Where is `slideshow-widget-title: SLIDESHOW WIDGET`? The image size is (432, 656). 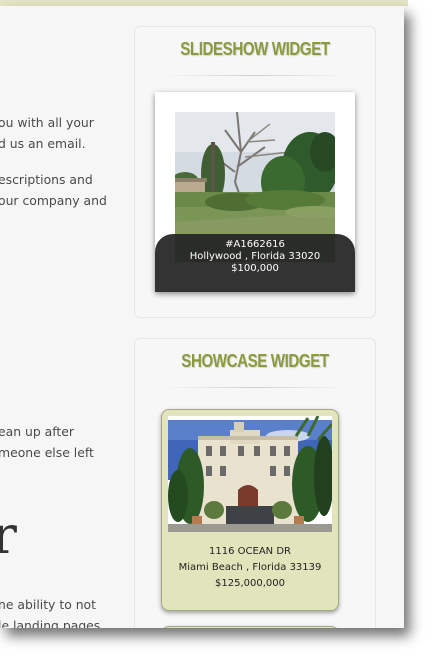
slideshow-widget-title: SLIDESHOW WIDGET is located at coordinates (255, 49).